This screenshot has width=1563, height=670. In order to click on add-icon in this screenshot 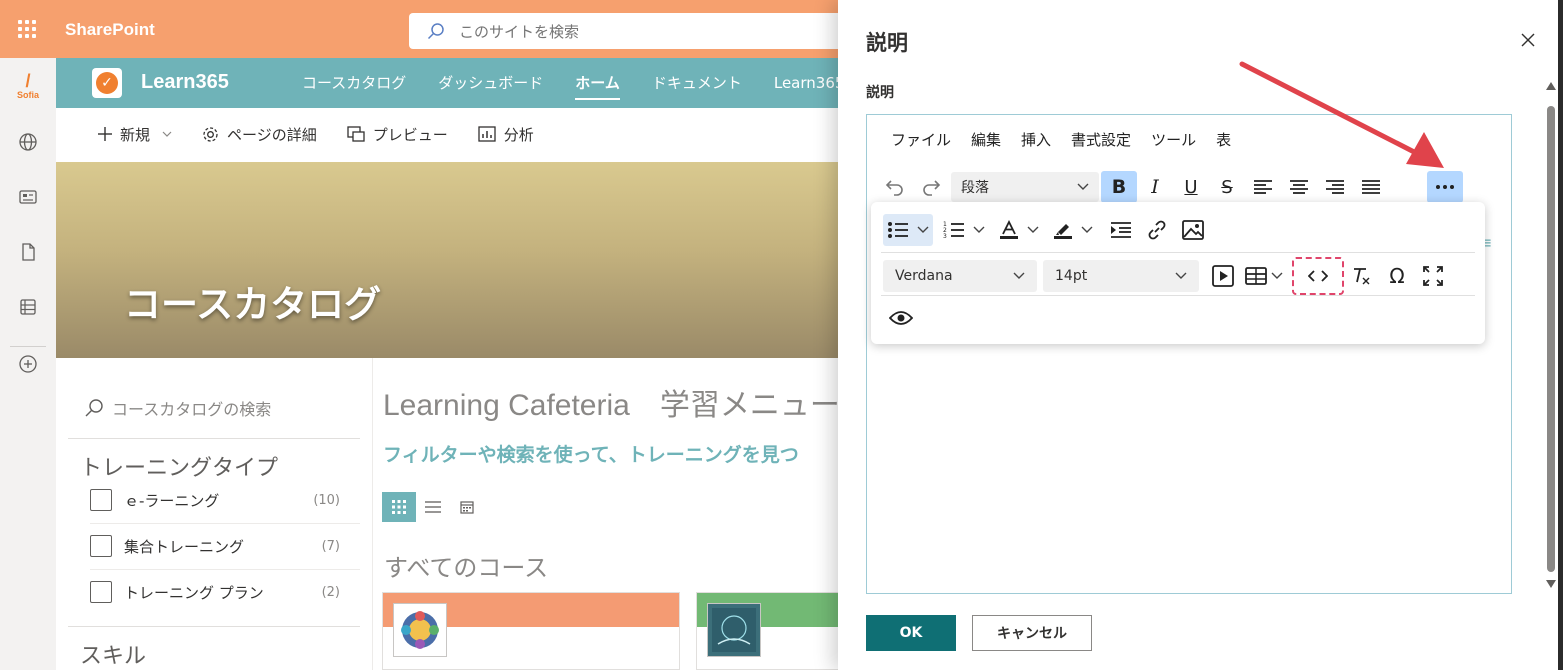, I will do `click(28, 364)`.